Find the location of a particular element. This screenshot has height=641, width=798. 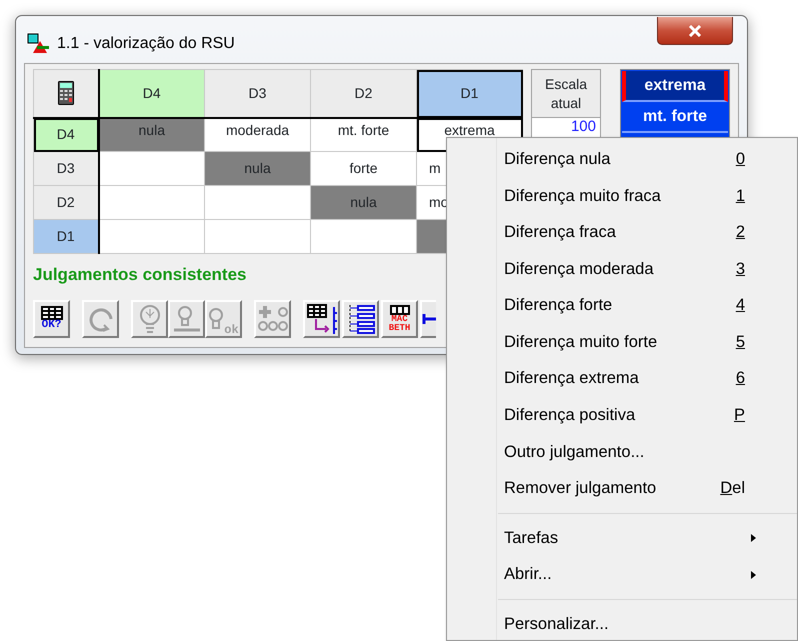

toolbar-button: MAC BETH is located at coordinates (399, 319).